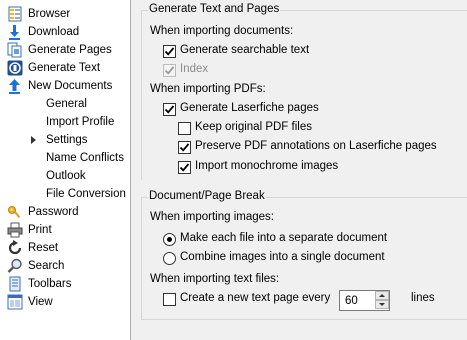  I want to click on sidebar-item-outlook: Outlook, so click(66, 176).